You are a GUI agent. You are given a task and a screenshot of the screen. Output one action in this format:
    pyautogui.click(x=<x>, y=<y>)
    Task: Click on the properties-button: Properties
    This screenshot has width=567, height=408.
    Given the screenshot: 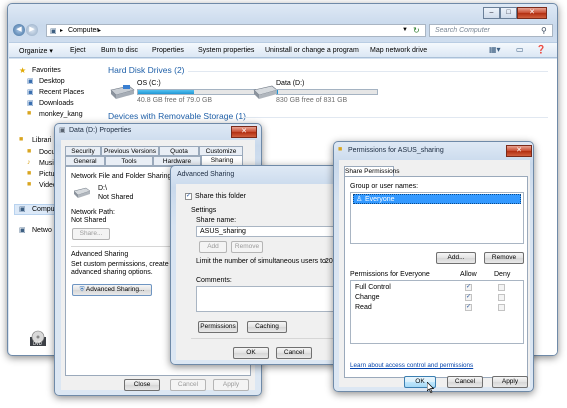 What is the action you would take?
    pyautogui.click(x=168, y=50)
    